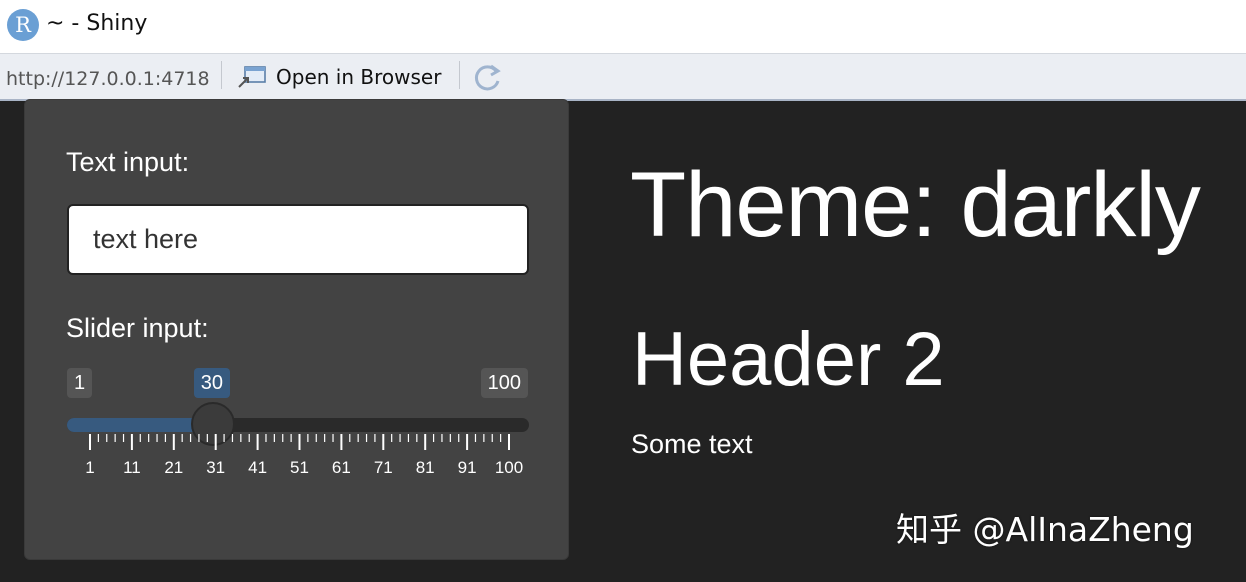  Describe the element at coordinates (915, 205) in the screenshot. I see `page-title: Theme: darkly` at that location.